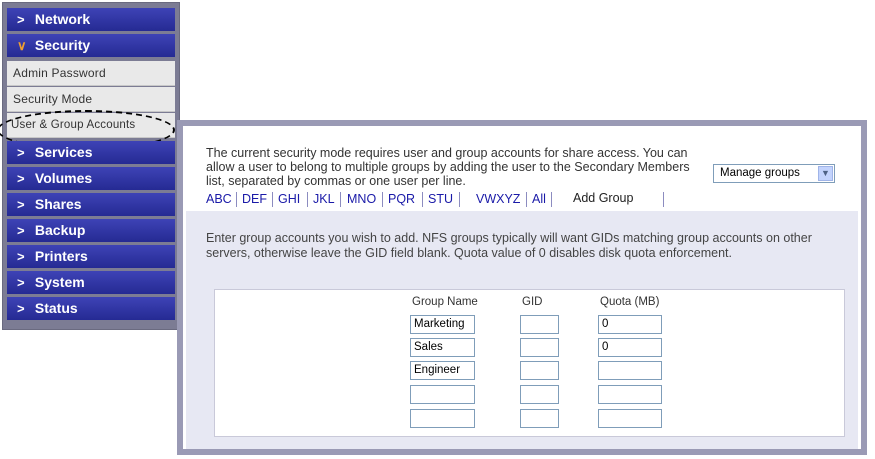 The height and width of the screenshot is (459, 875). What do you see at coordinates (760, 173) in the screenshot?
I see `select-value: Manage groups` at bounding box center [760, 173].